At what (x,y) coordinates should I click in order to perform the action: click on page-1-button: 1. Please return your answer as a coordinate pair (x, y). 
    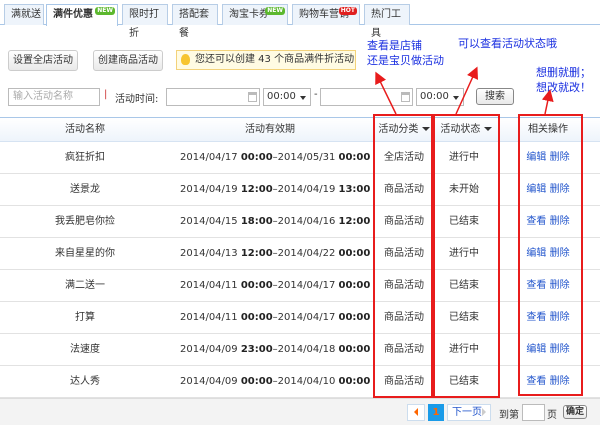
    Looking at the image, I should click on (436, 412).